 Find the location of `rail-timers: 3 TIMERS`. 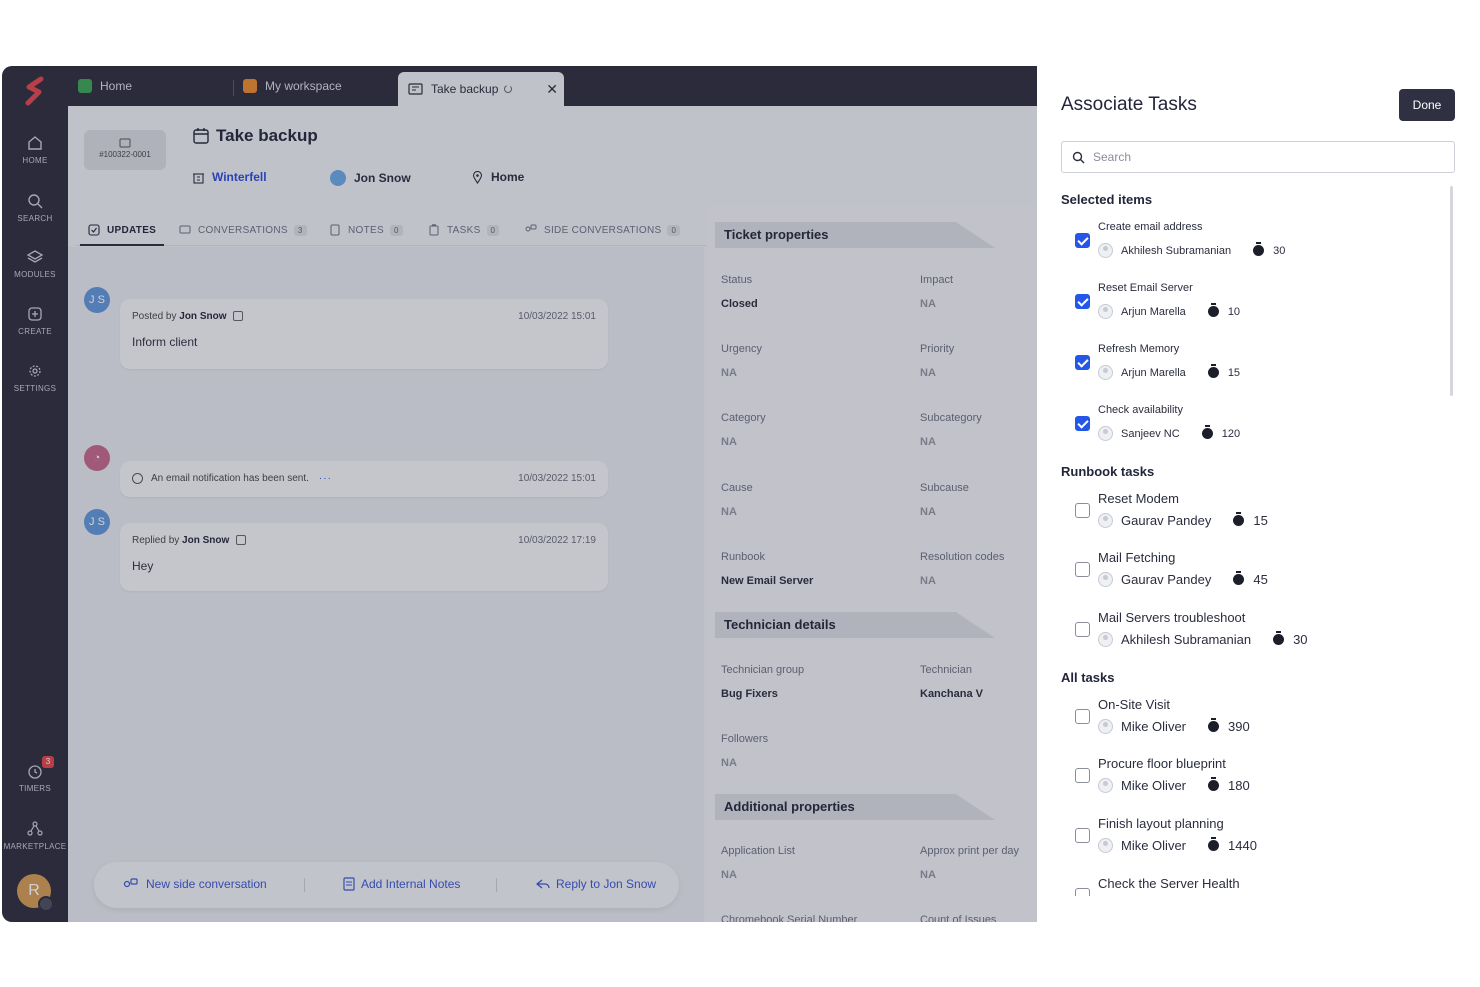

rail-timers: 3 TIMERS is located at coordinates (35, 774).